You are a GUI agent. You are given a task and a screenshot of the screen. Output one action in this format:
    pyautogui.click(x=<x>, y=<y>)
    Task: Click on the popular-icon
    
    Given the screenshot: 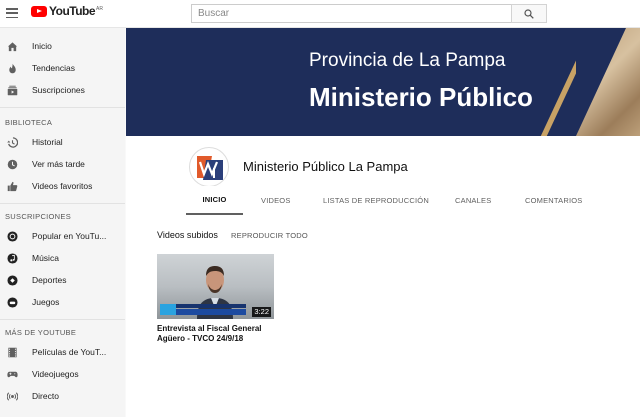 What is the action you would take?
    pyautogui.click(x=12, y=236)
    